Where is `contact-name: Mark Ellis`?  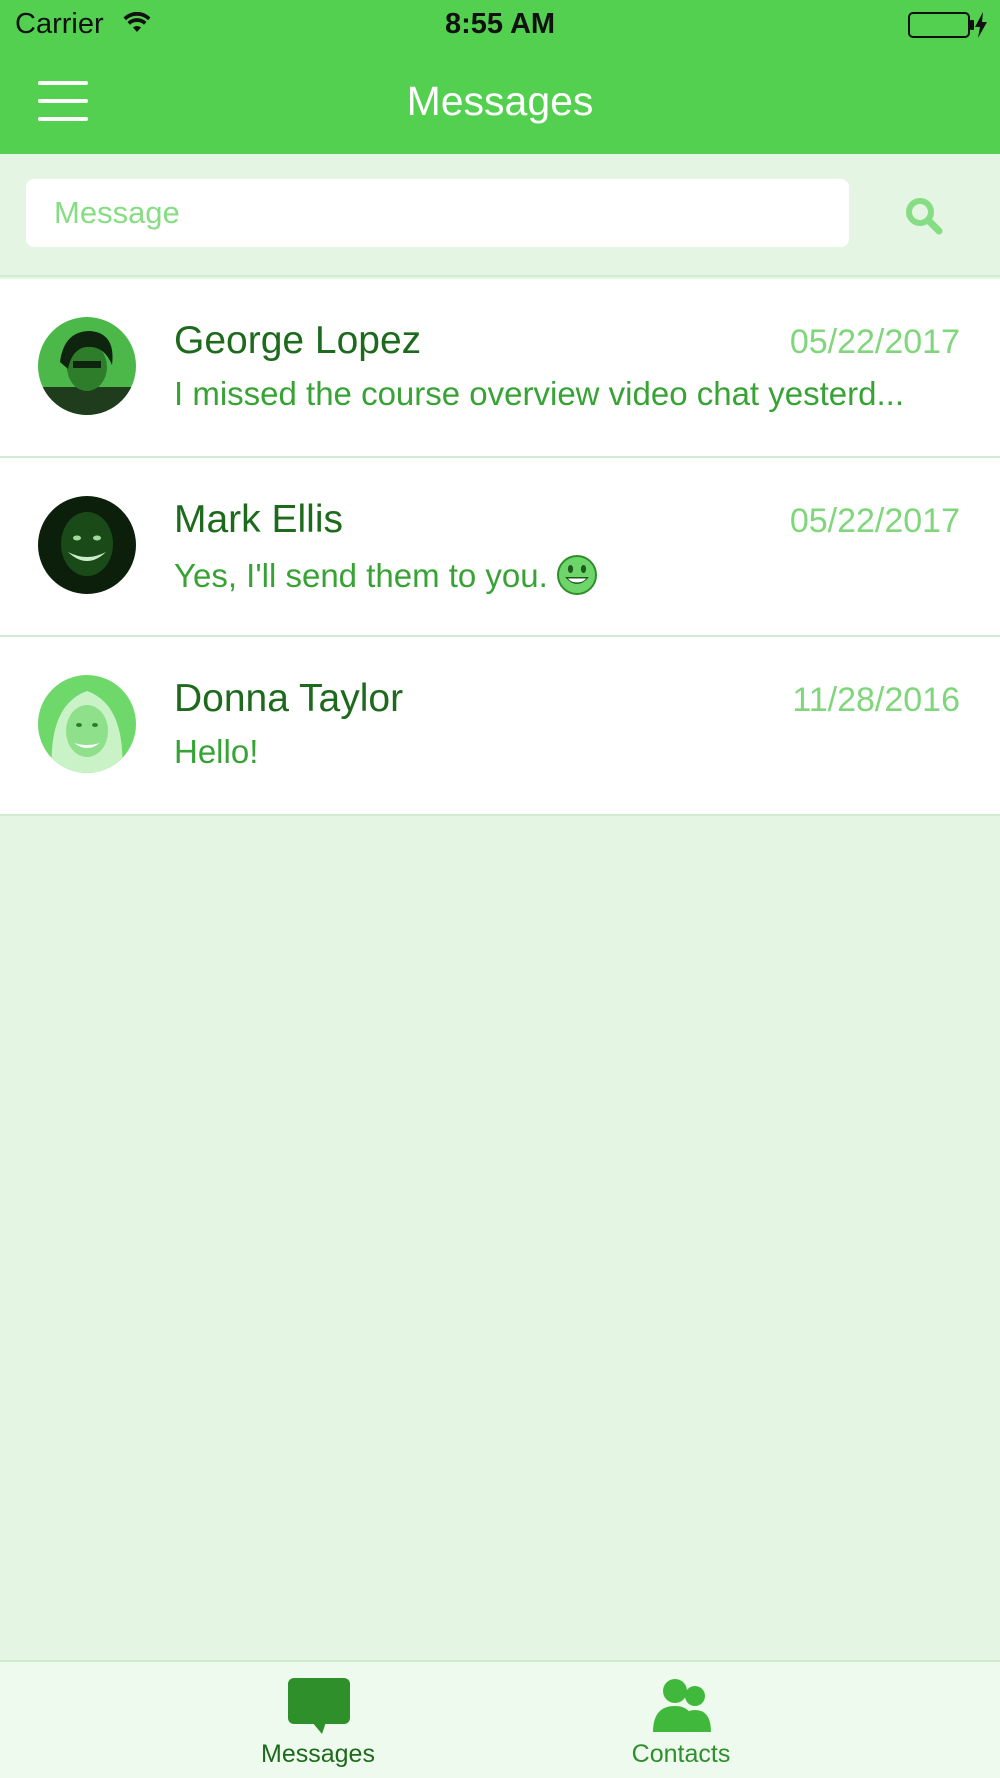
contact-name: Mark Ellis is located at coordinates (259, 519).